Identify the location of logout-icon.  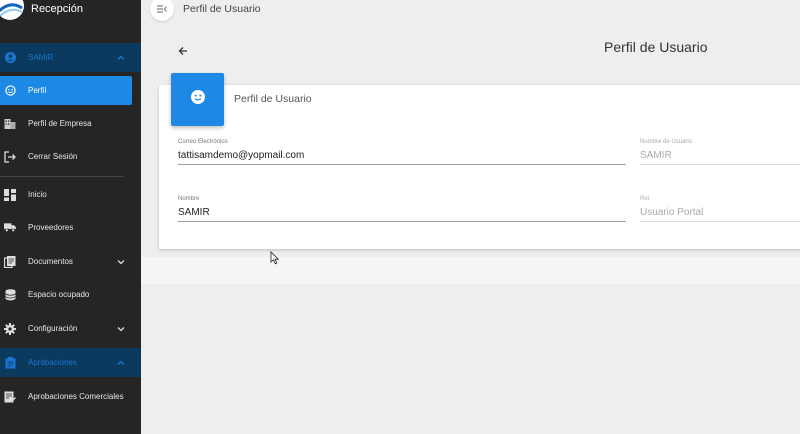
(10, 156).